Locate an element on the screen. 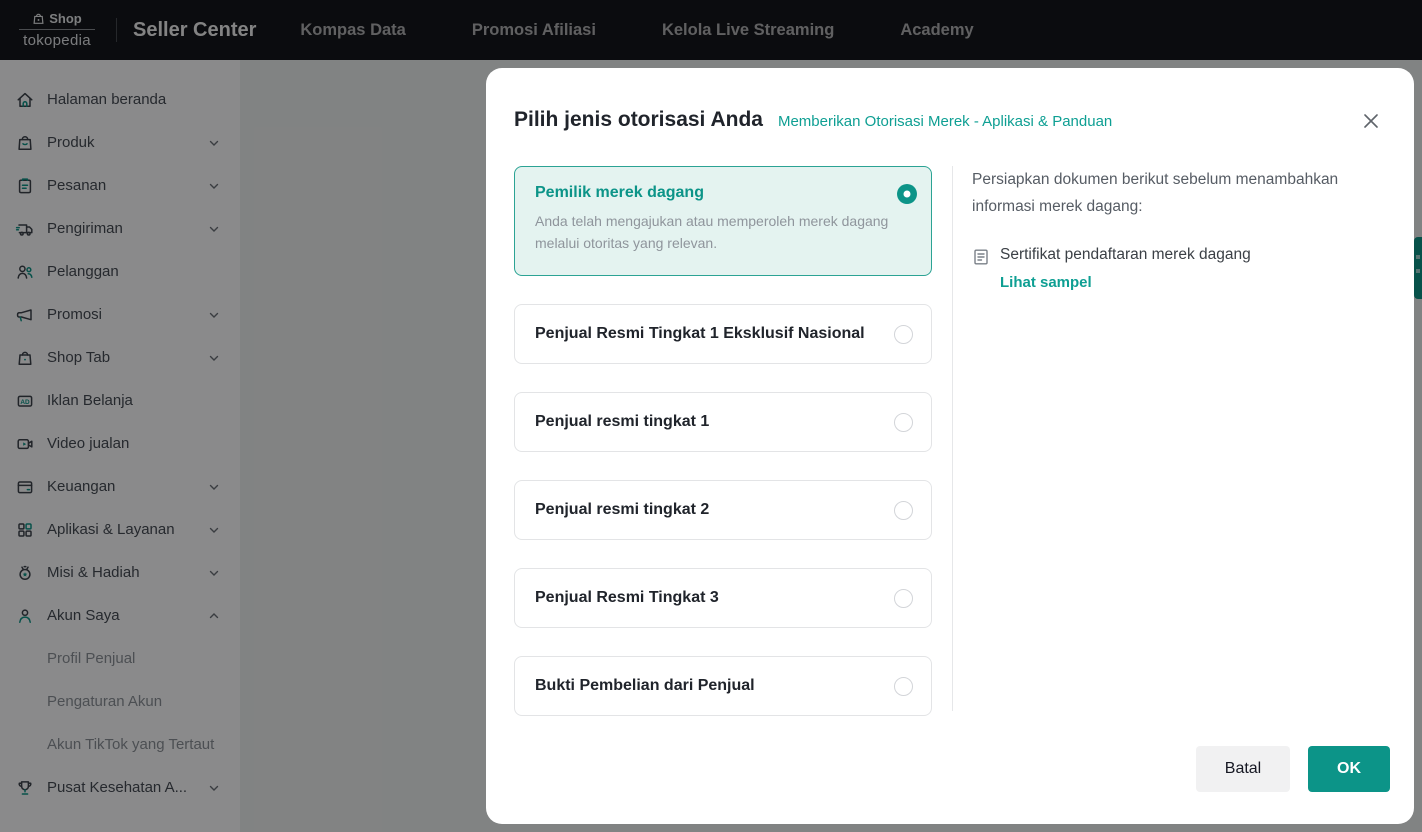 The image size is (1422, 832). ok-button: OK is located at coordinates (1349, 769).